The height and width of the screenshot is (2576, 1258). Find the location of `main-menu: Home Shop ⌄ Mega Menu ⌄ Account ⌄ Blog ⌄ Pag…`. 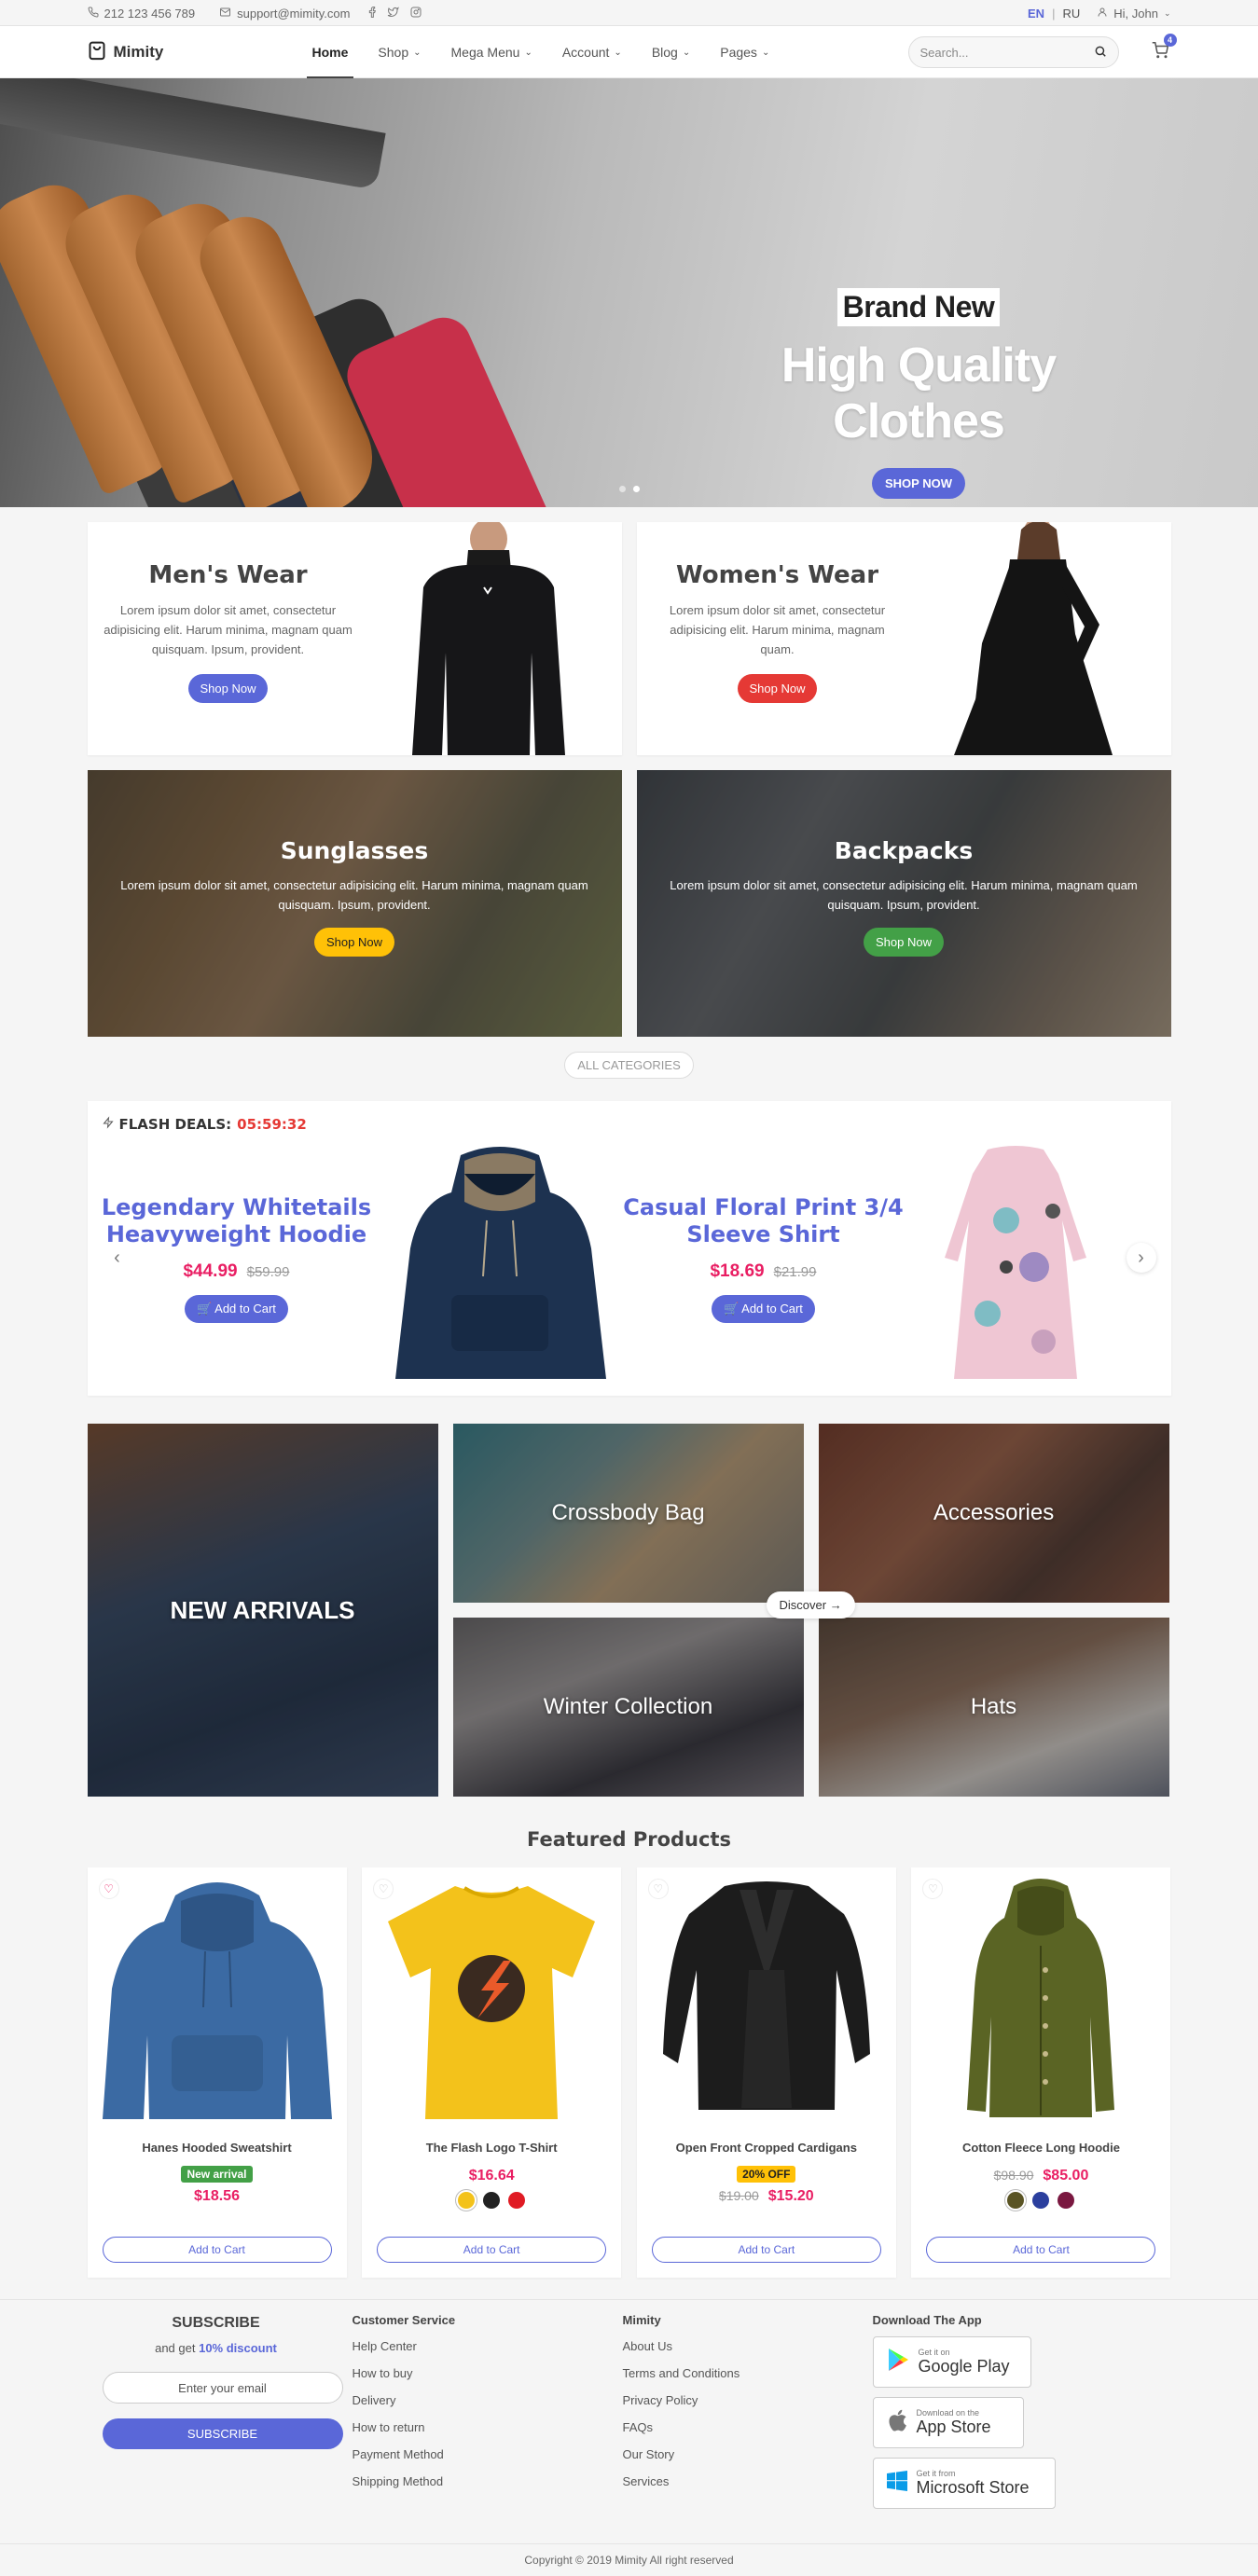

main-menu: Home Shop ⌄ Mega Menu ⌄ Account ⌄ Blog ⌄ Pag… is located at coordinates (541, 52).